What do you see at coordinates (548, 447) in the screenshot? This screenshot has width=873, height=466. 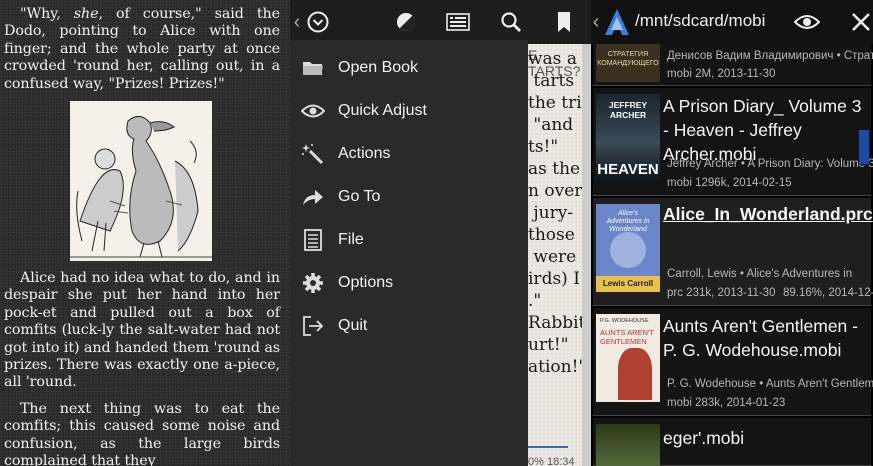 I see `reading-progress-bar` at bounding box center [548, 447].